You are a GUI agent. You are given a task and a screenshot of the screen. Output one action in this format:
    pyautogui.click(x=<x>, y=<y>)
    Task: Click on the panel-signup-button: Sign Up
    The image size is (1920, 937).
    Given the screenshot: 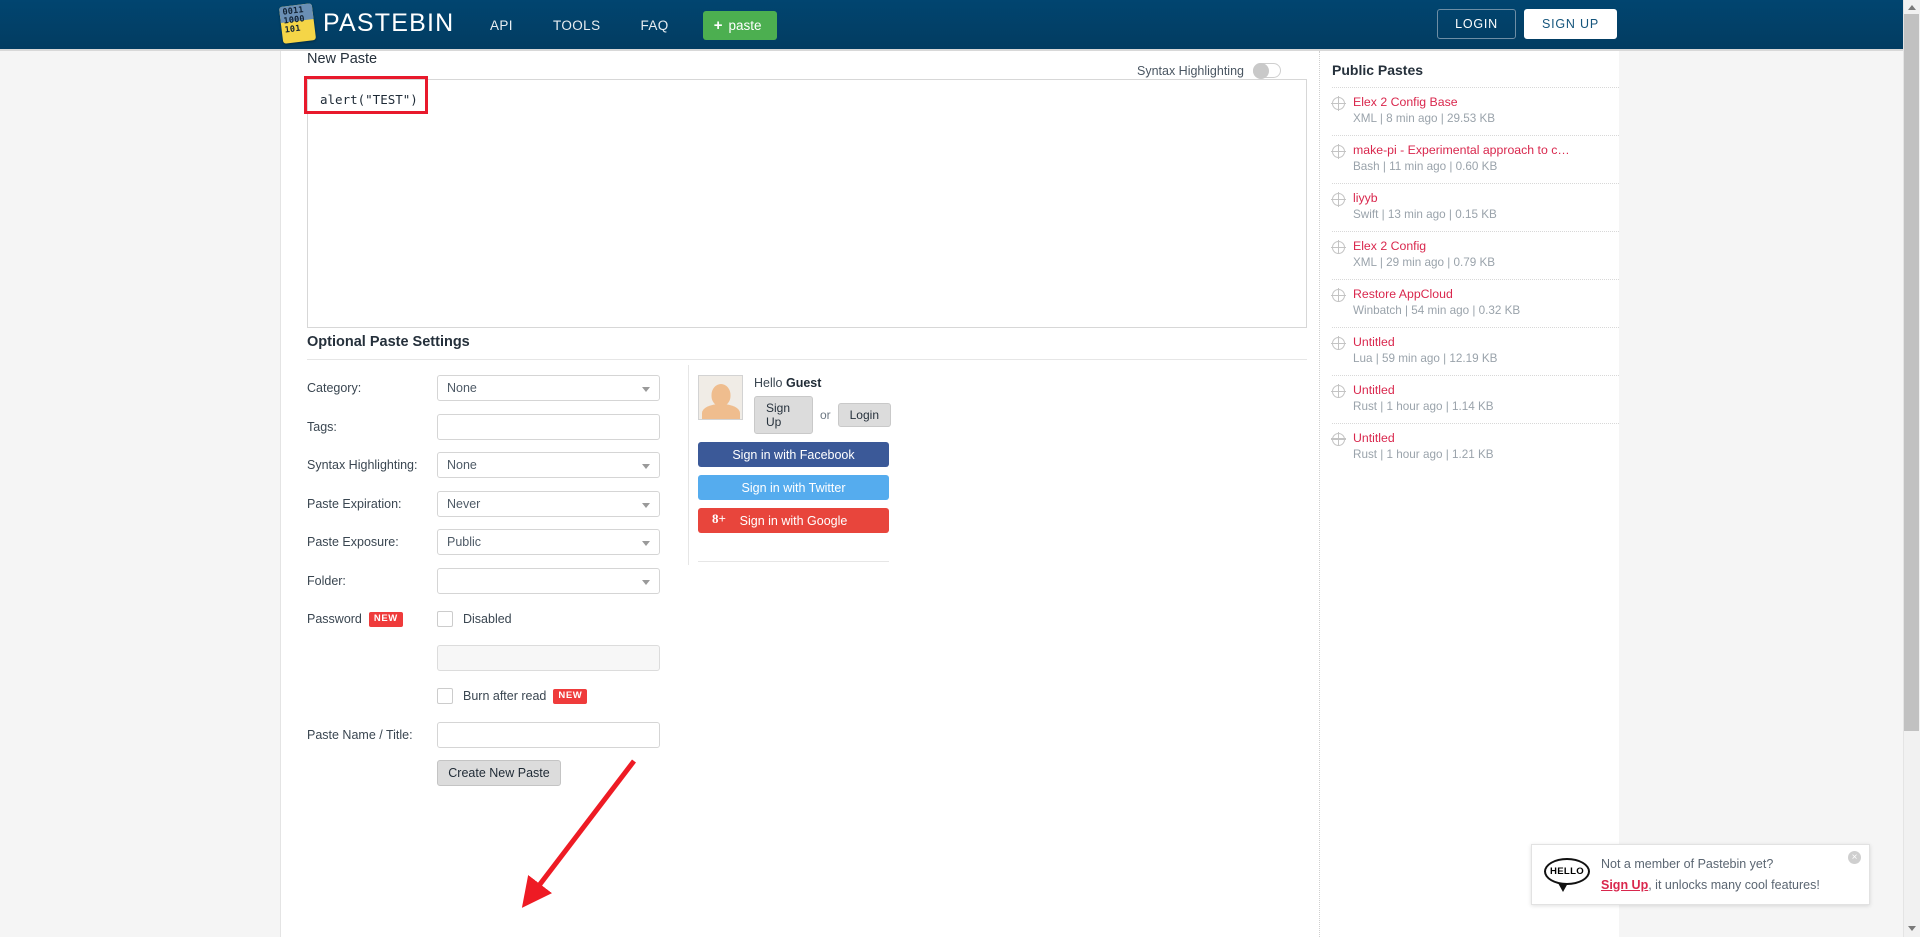 What is the action you would take?
    pyautogui.click(x=783, y=415)
    